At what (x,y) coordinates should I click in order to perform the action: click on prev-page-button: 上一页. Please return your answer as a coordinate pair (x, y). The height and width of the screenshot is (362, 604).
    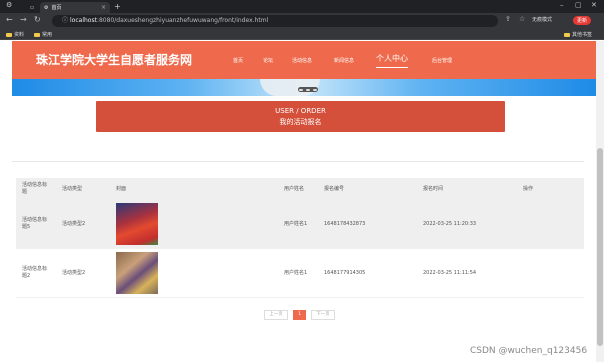
    Looking at the image, I should click on (276, 315).